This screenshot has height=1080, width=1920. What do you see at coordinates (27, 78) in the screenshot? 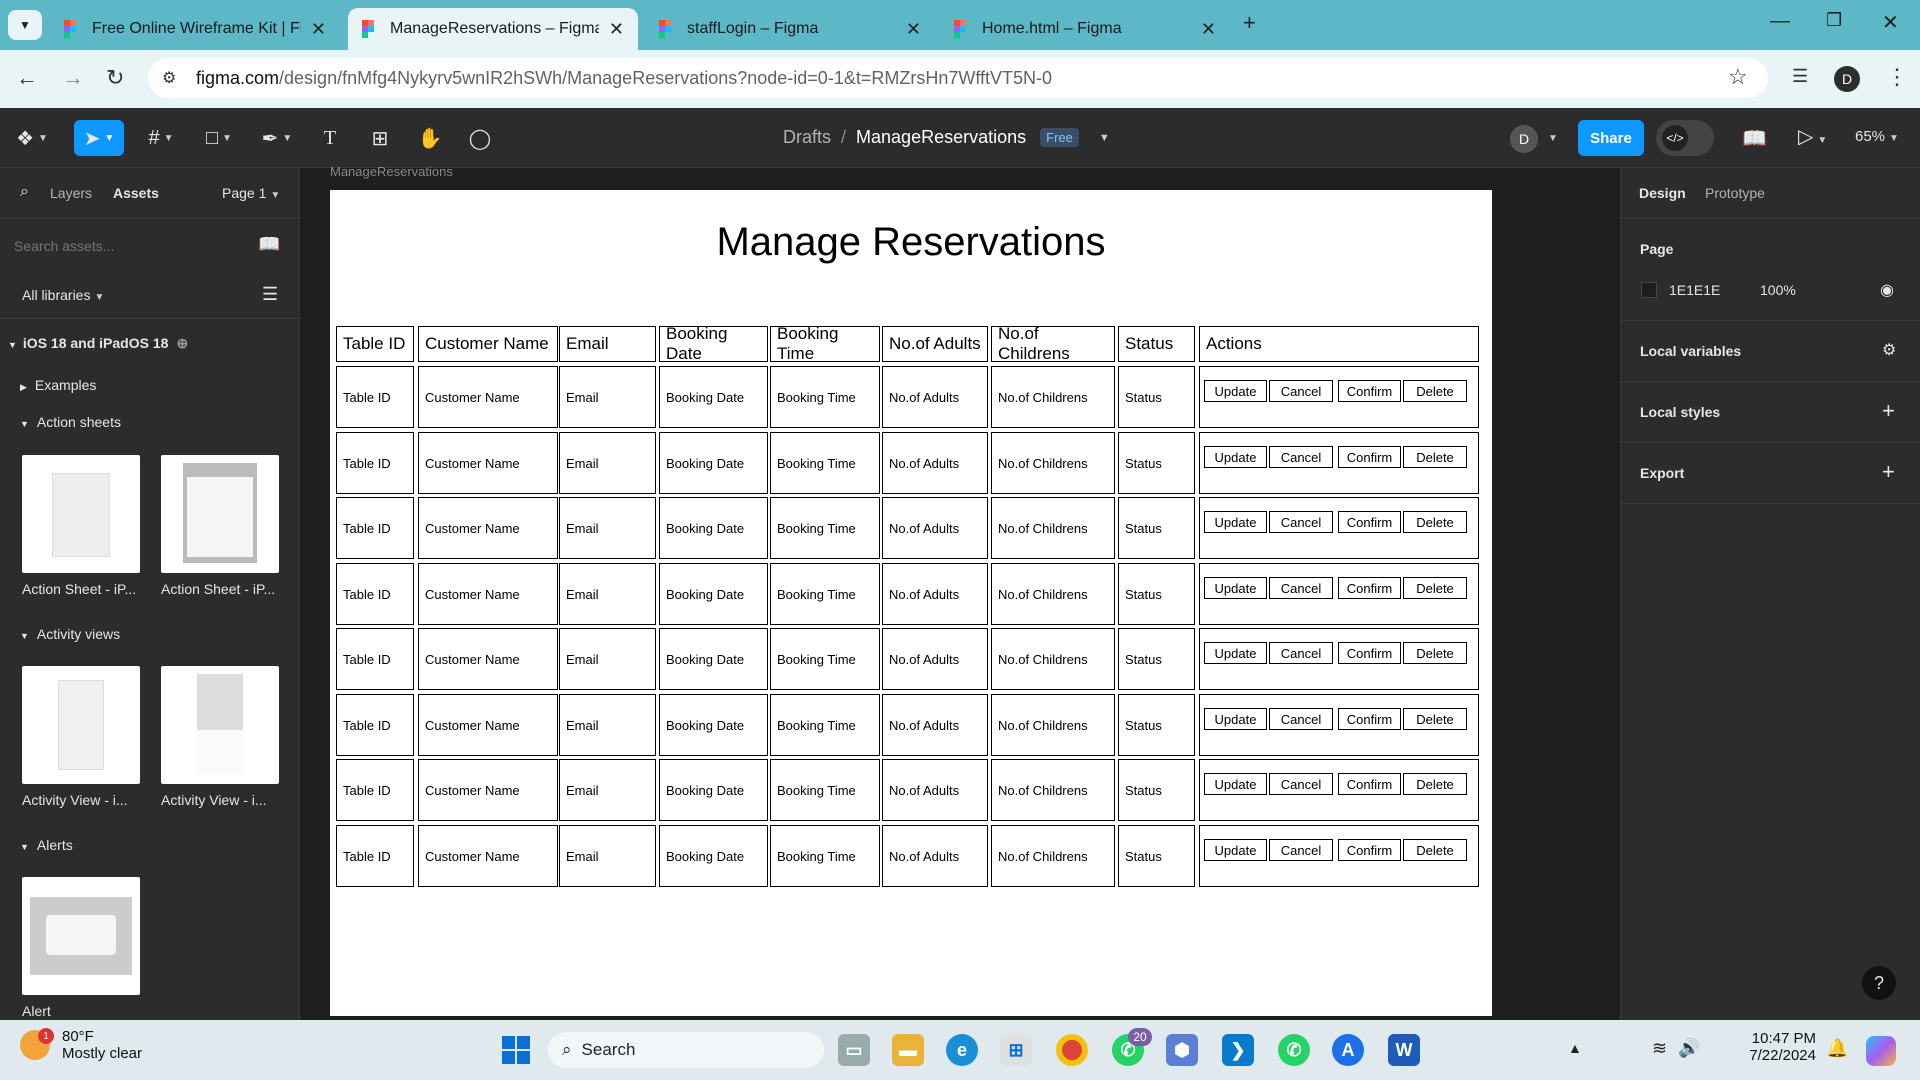
I see `back-icon: ←` at bounding box center [27, 78].